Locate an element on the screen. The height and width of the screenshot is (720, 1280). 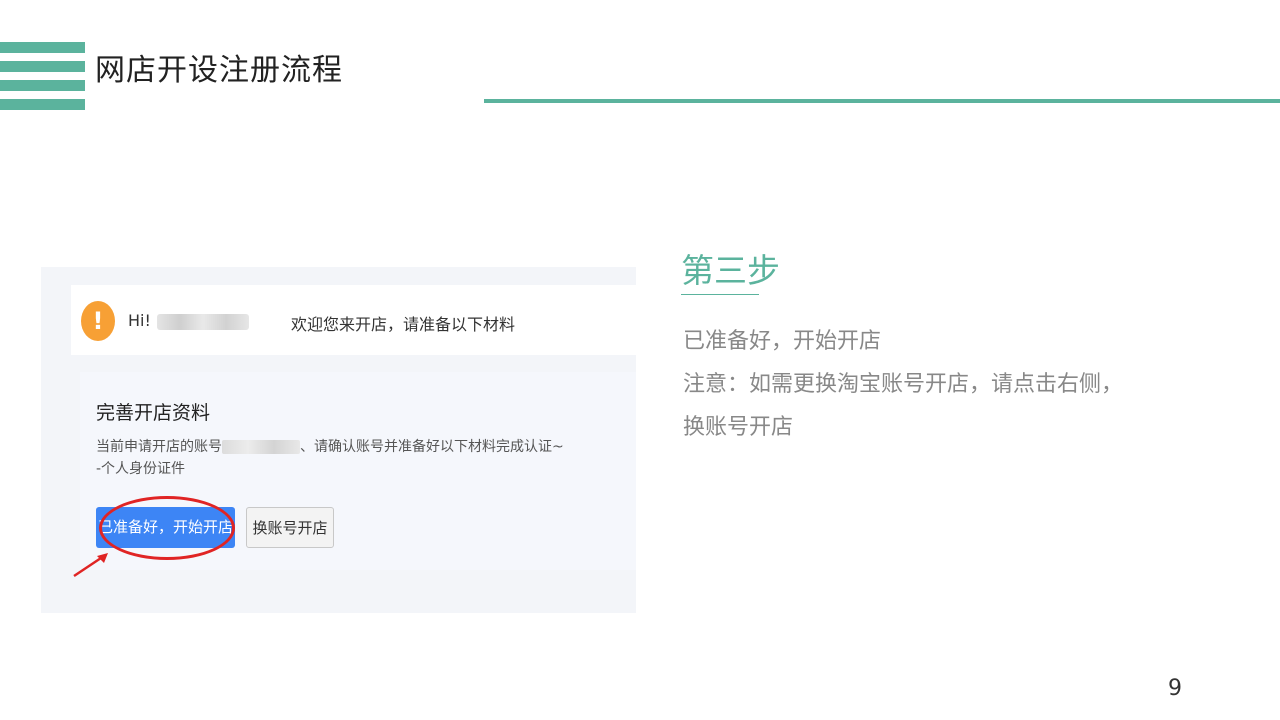
step-body: 已准备好，开始开店 注意：如需更换淘宝账号开店，请点击右侧， 换账号开店 is located at coordinates (923, 384).